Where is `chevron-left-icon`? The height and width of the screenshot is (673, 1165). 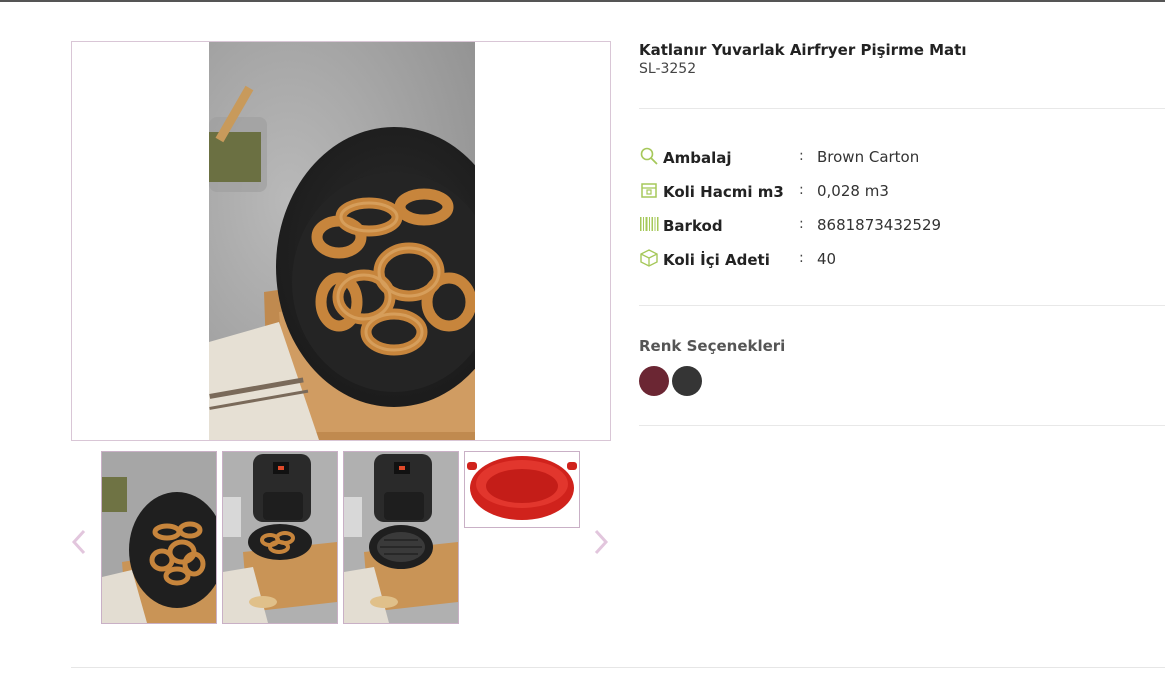
chevron-left-icon is located at coordinates (79, 542).